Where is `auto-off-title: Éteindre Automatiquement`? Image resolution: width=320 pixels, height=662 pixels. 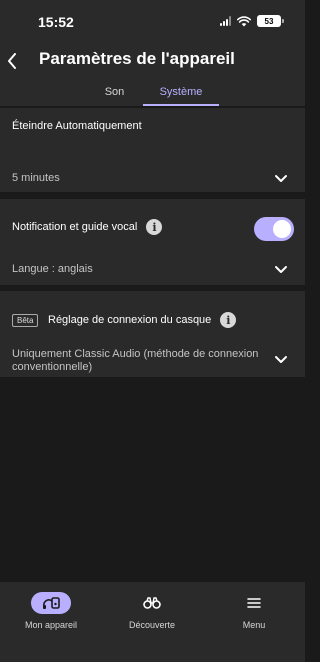
auto-off-title: Éteindre Automatiquement is located at coordinates (77, 126).